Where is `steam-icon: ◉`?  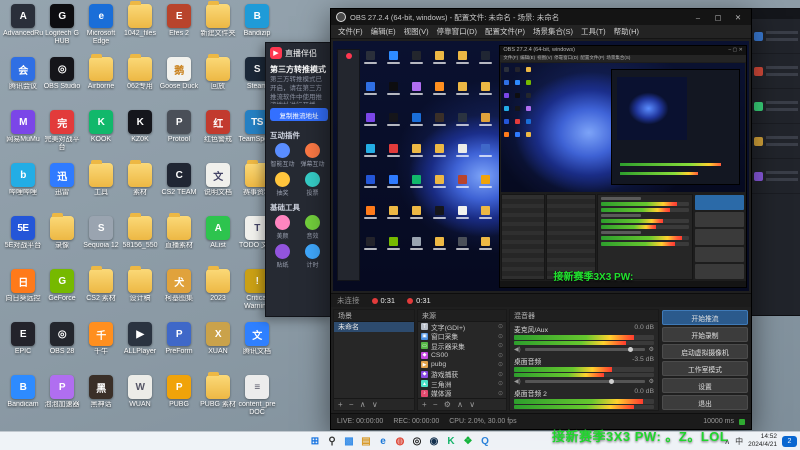
steam-icon: ◉ is located at coordinates (434, 441).